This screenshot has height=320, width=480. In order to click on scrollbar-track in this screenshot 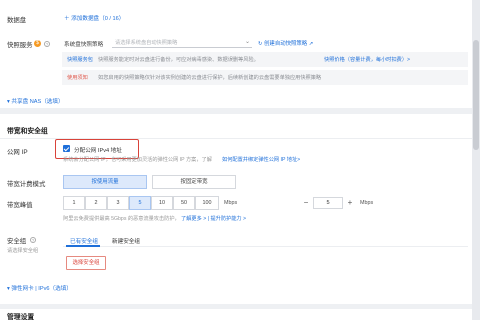, I will do `click(476, 160)`.